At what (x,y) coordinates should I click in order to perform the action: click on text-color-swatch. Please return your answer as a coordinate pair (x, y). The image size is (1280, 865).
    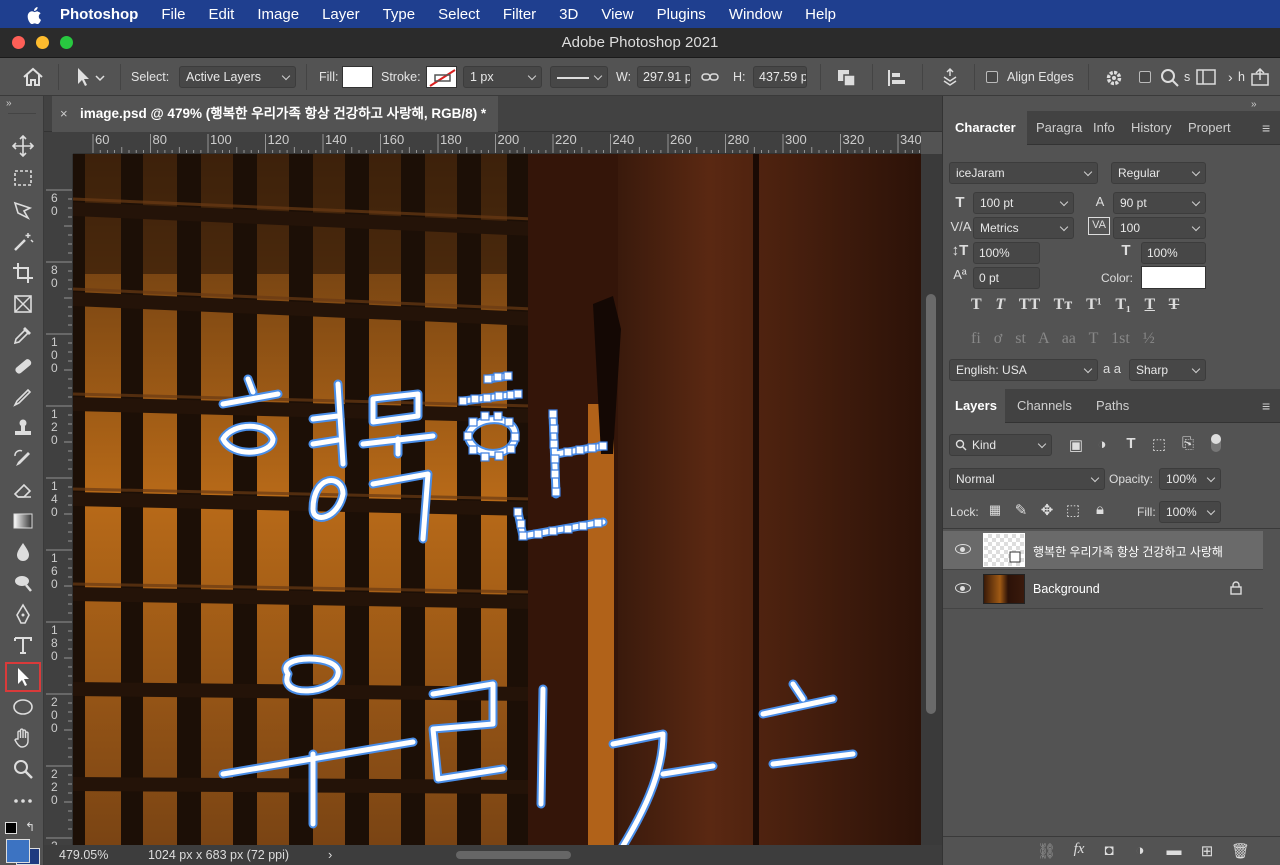
    Looking at the image, I should click on (1173, 277).